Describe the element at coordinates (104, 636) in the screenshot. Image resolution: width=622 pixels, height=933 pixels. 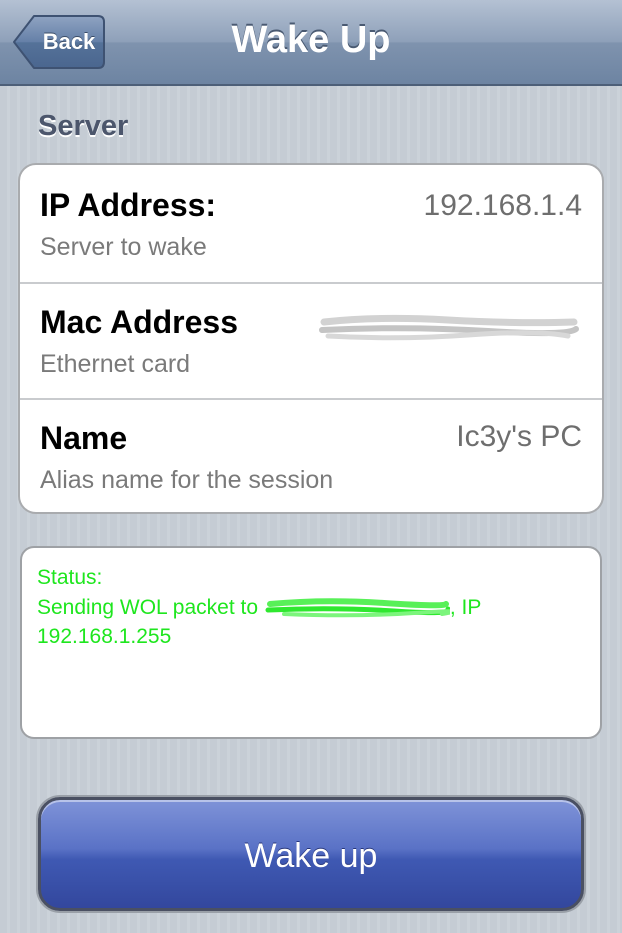
I see `status-broadcast-ip: 192.168.1.255` at that location.